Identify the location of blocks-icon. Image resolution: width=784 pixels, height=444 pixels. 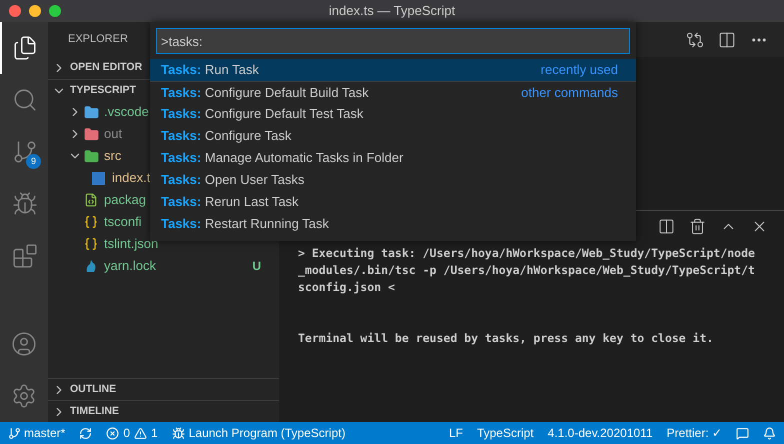
(25, 256).